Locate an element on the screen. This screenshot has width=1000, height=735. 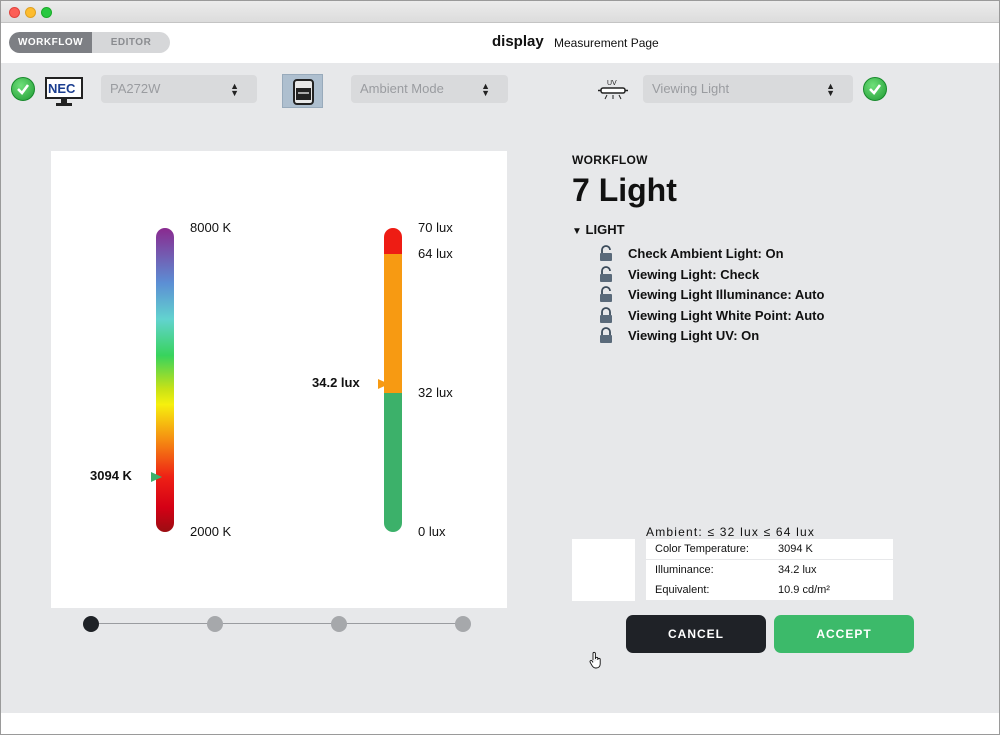
close-window-button is located at coordinates (14, 12).